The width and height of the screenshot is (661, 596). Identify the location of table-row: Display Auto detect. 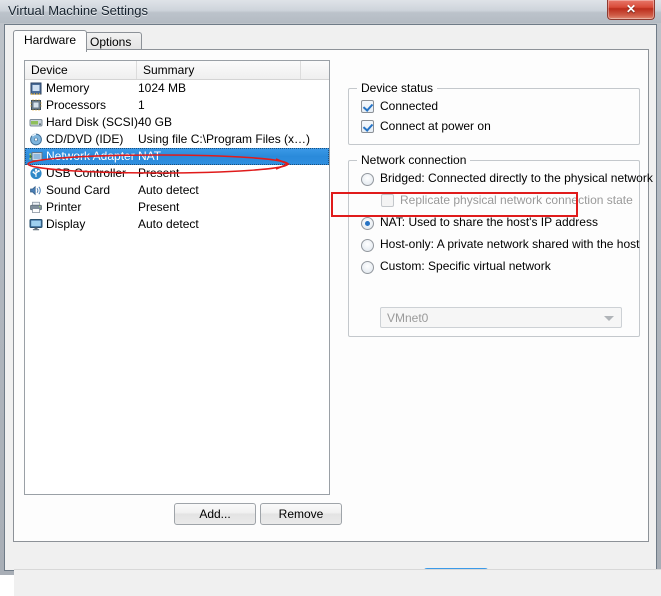
(177, 224).